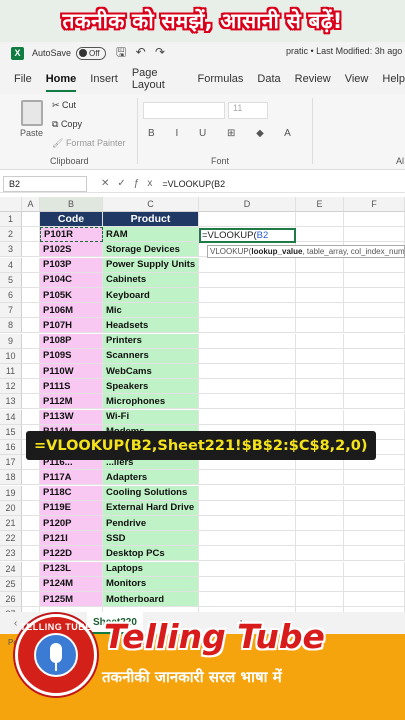 This screenshot has height=720, width=405. What do you see at coordinates (11, 417) in the screenshot?
I see `row-number: 14` at bounding box center [11, 417].